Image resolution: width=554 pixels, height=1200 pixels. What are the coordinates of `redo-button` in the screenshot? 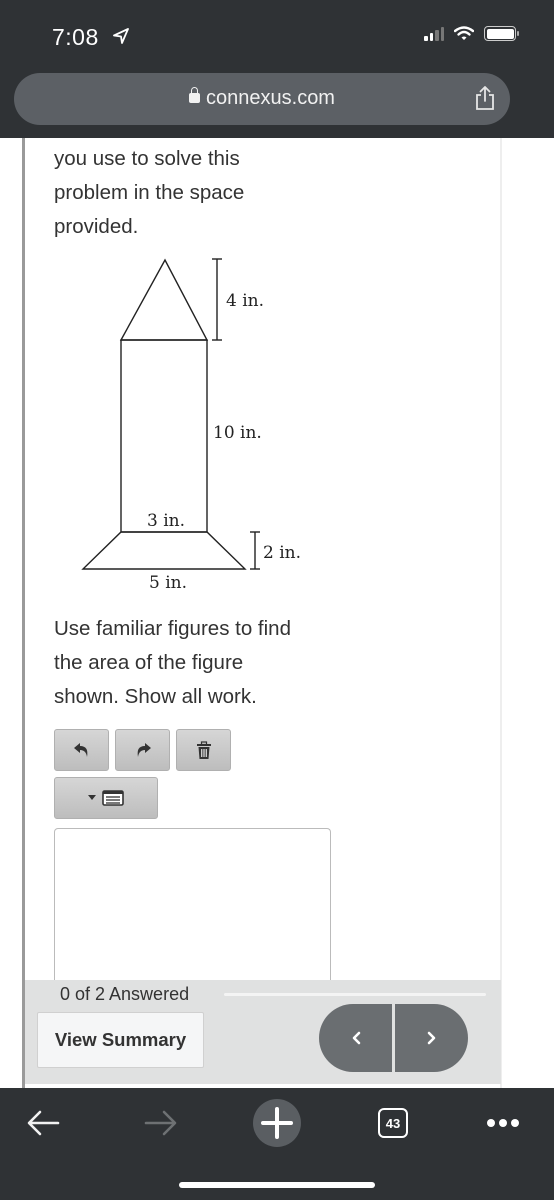 It's located at (142, 750).